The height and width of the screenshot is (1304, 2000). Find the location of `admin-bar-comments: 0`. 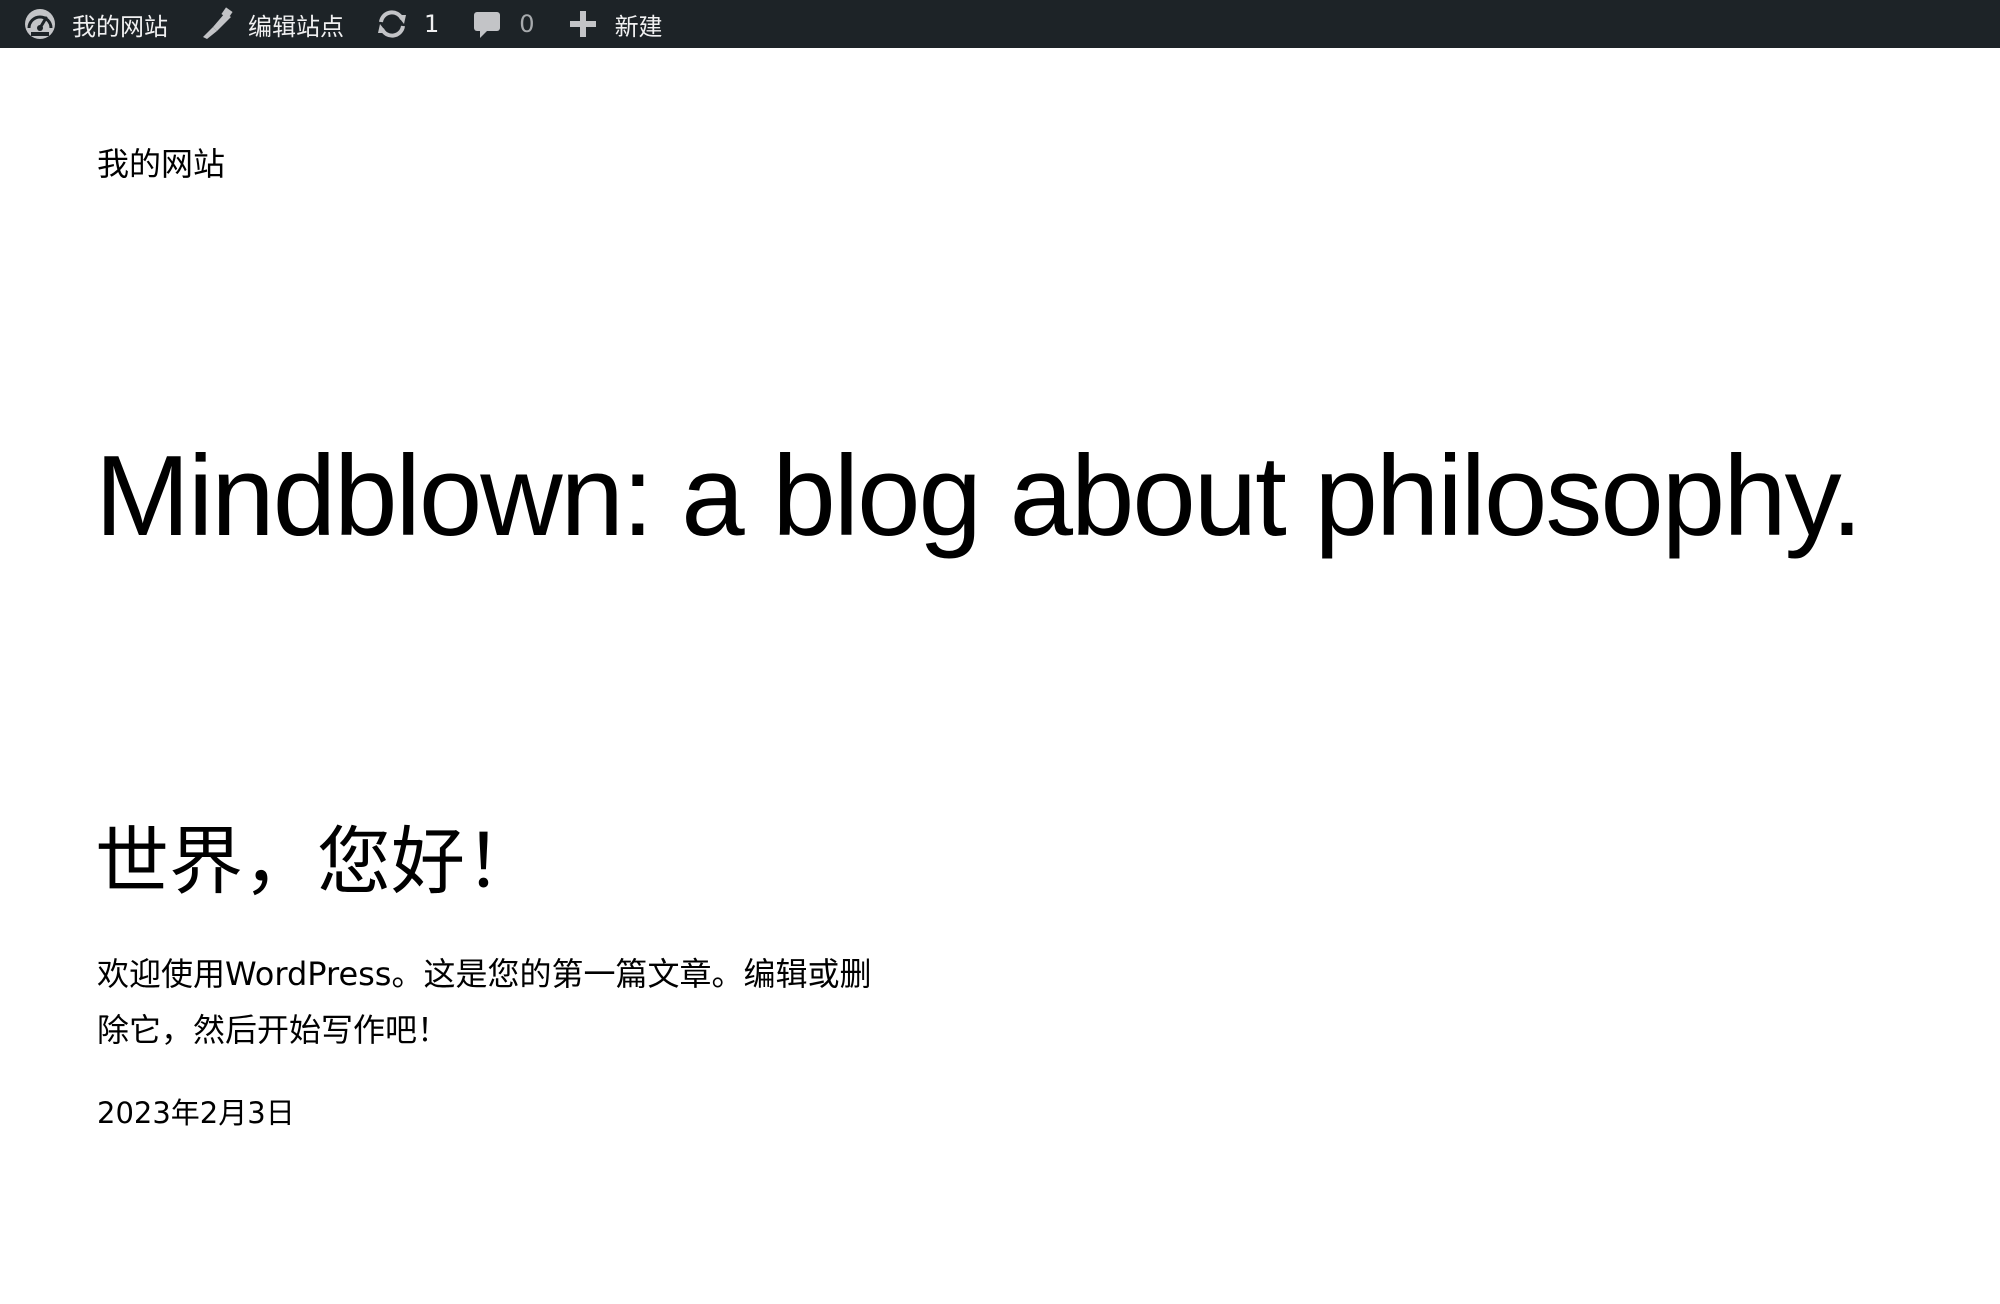

admin-bar-comments: 0 is located at coordinates (502, 24).